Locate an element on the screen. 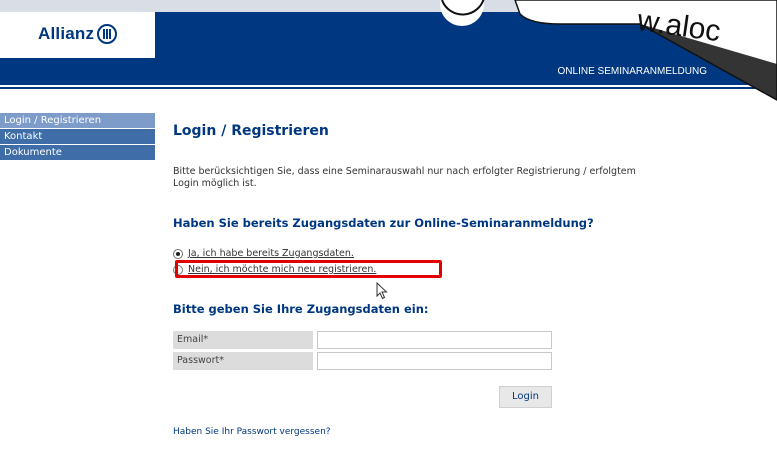  header-divider is located at coordinates (388, 88).